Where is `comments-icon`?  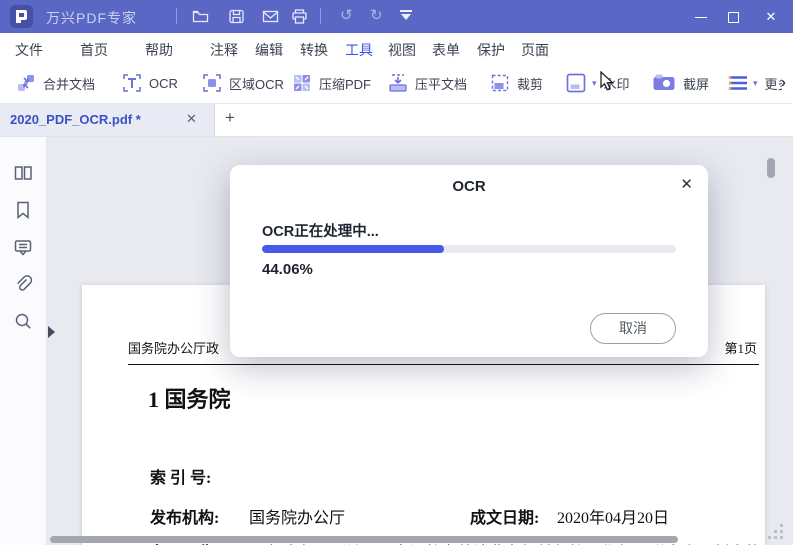
comments-icon is located at coordinates (23, 247).